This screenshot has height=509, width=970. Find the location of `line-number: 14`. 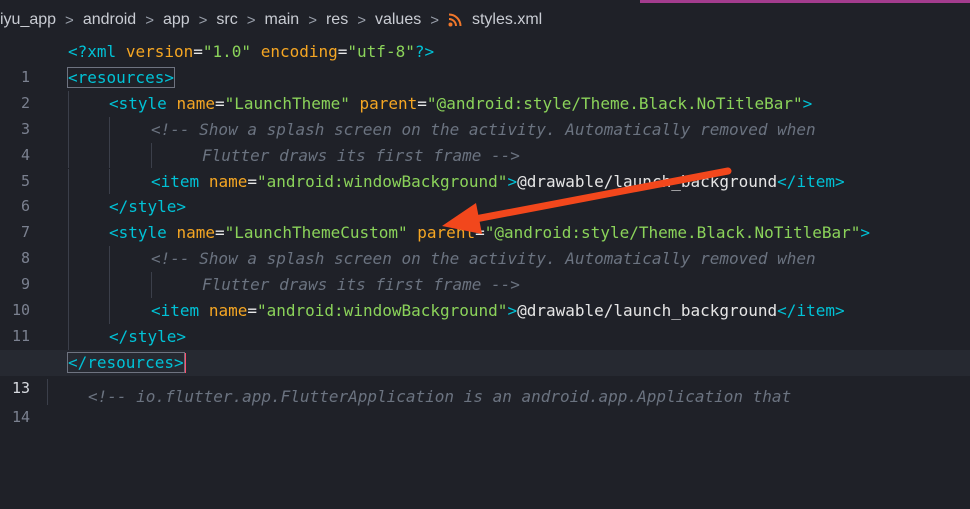

line-number: 14 is located at coordinates (20, 416).